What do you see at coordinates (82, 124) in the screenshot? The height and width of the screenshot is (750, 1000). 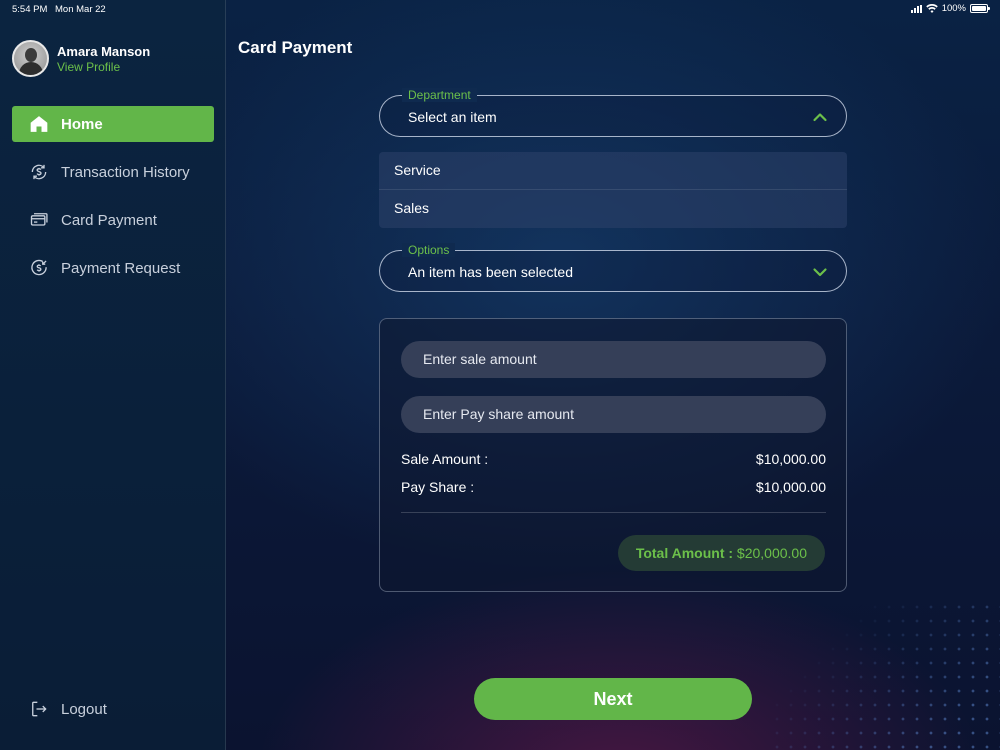 I see `sidebar-item-label: Home` at bounding box center [82, 124].